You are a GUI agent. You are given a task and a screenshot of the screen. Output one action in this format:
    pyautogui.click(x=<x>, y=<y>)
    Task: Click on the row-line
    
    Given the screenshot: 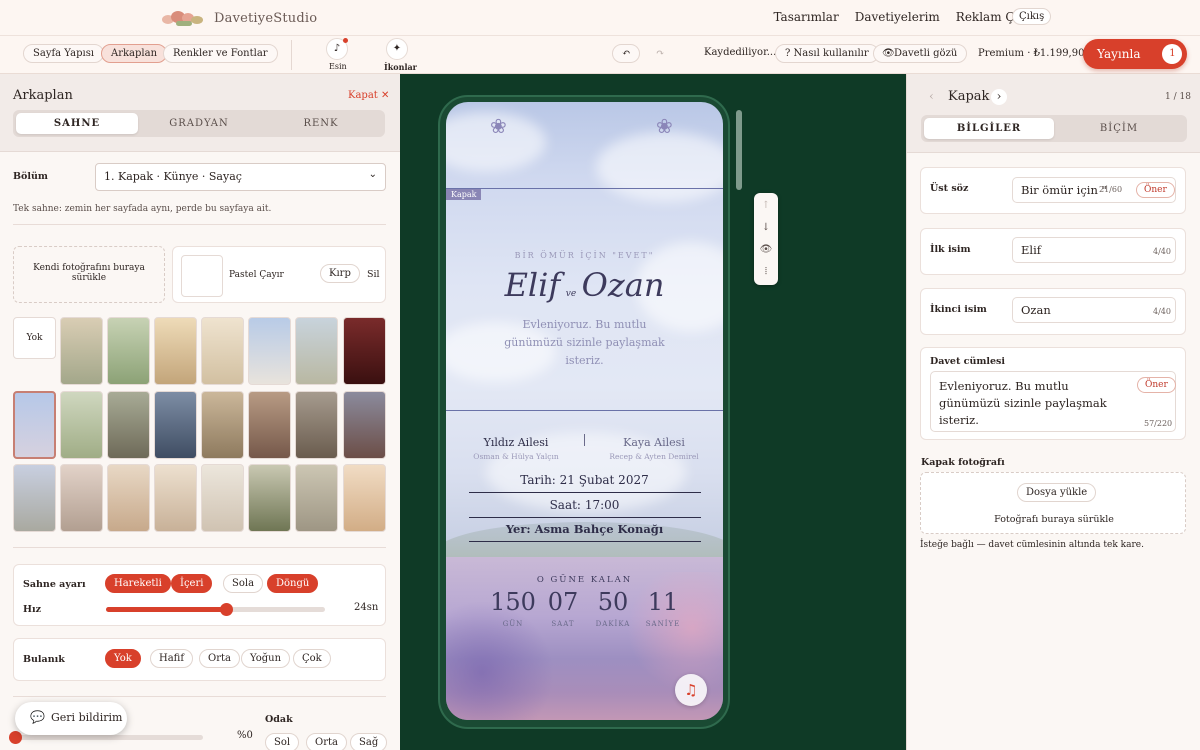 What is the action you would take?
    pyautogui.click(x=585, y=492)
    